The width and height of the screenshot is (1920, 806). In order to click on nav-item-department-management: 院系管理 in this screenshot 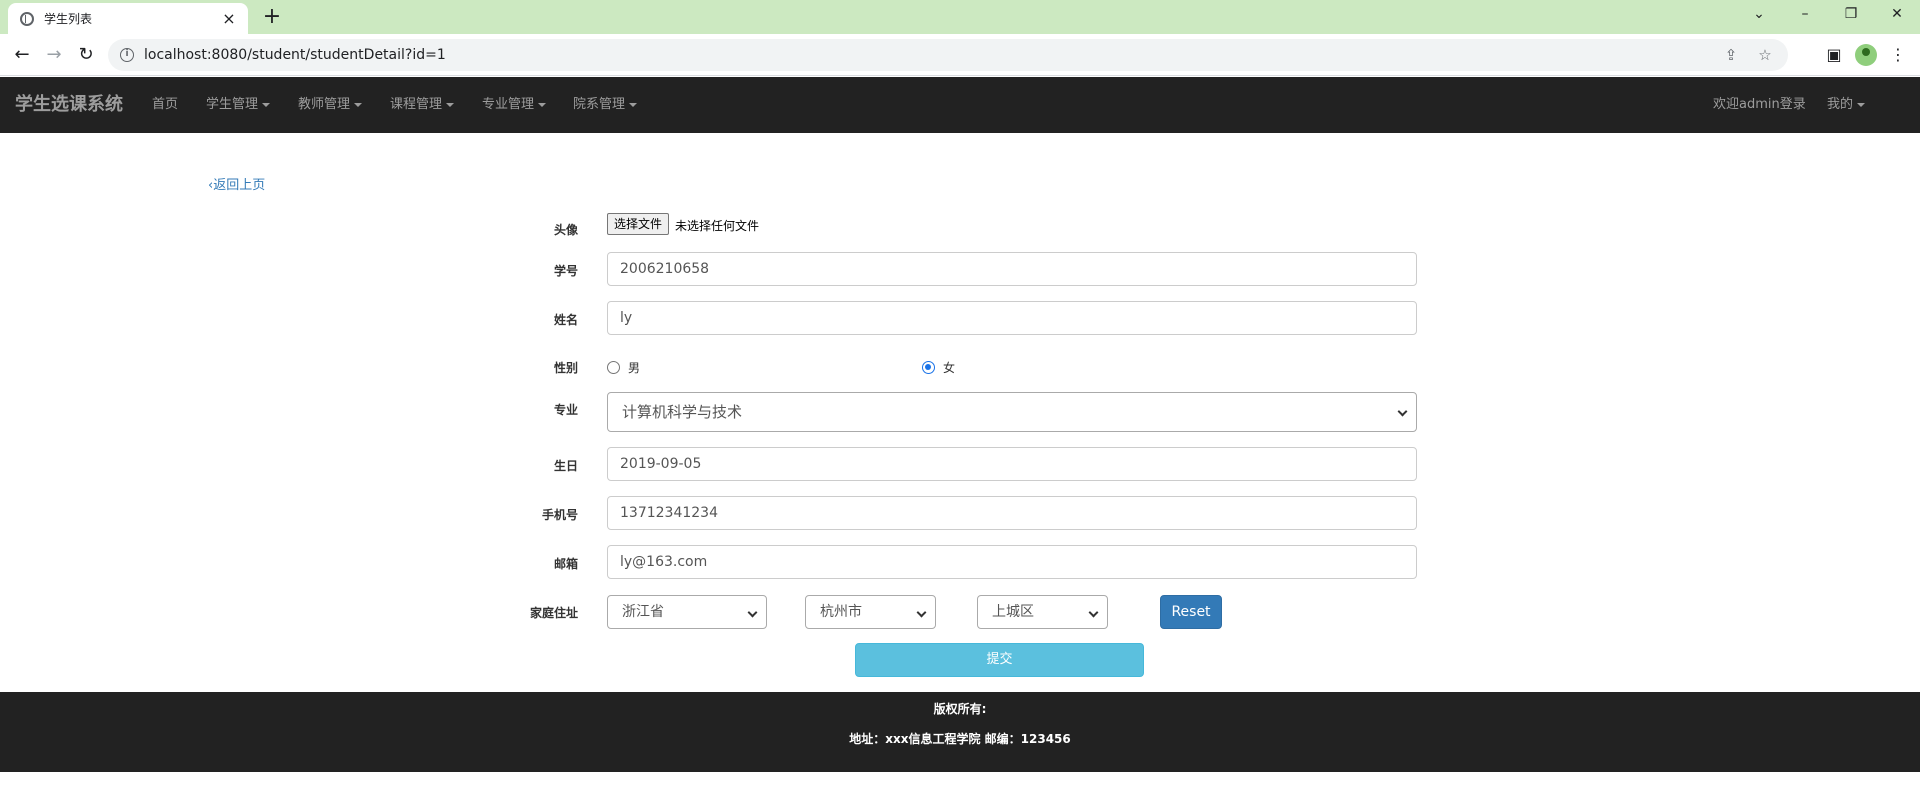, I will do `click(605, 105)`.